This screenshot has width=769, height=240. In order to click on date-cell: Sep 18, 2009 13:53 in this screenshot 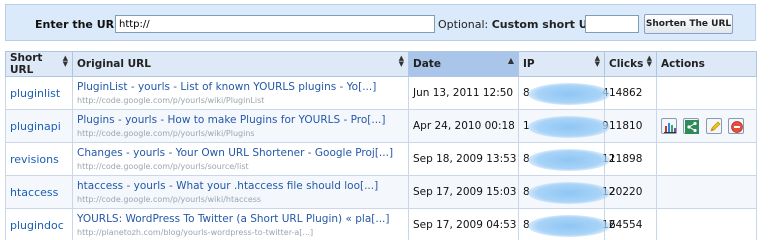, I will do `click(463, 159)`.